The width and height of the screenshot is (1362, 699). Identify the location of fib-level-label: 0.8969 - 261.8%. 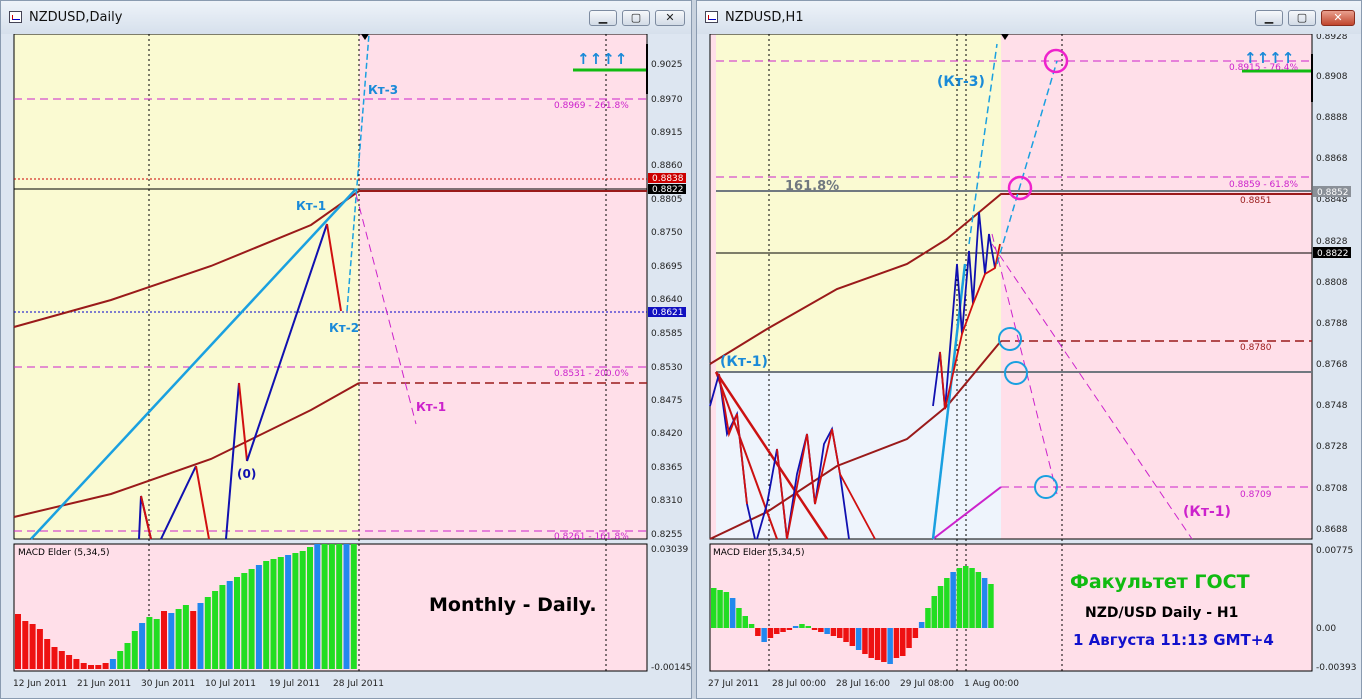
(591, 106).